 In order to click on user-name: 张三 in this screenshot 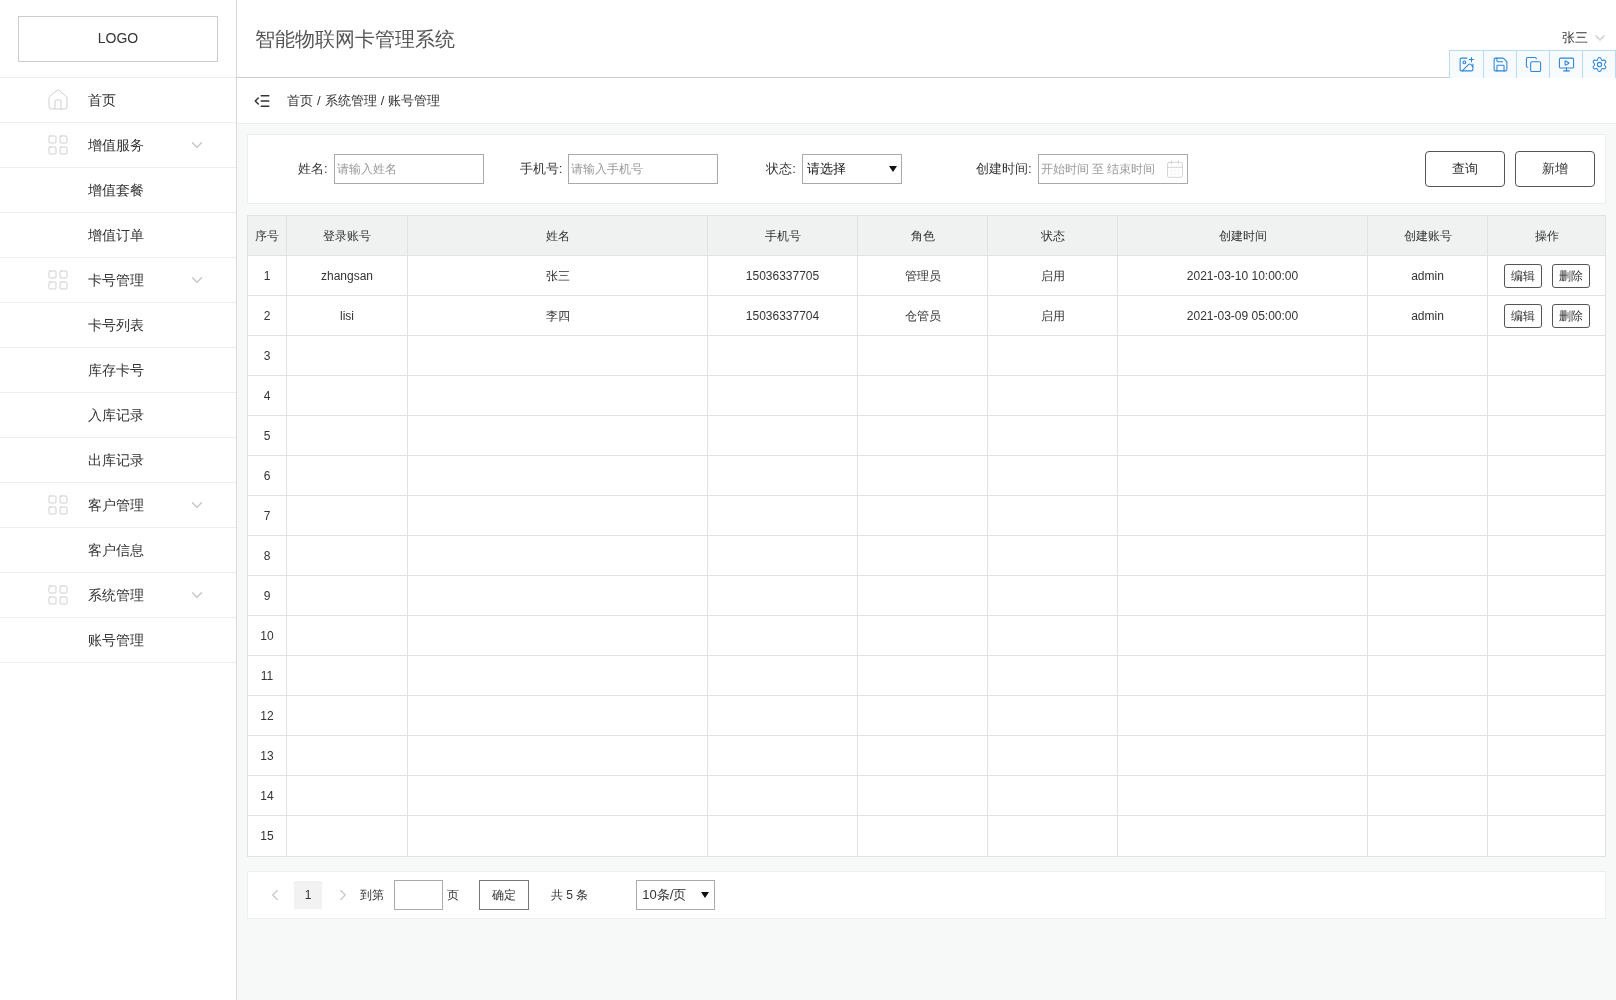, I will do `click(1575, 38)`.